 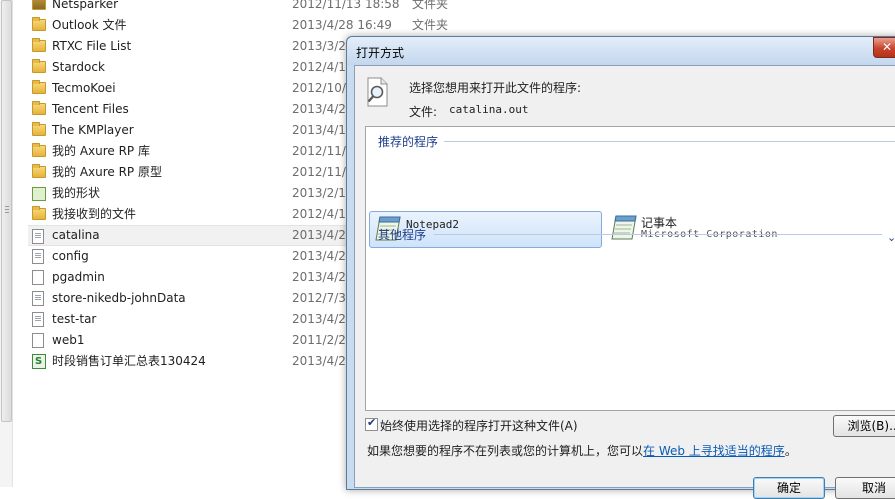 What do you see at coordinates (39, 361) in the screenshot?
I see `spreadsheet-icon` at bounding box center [39, 361].